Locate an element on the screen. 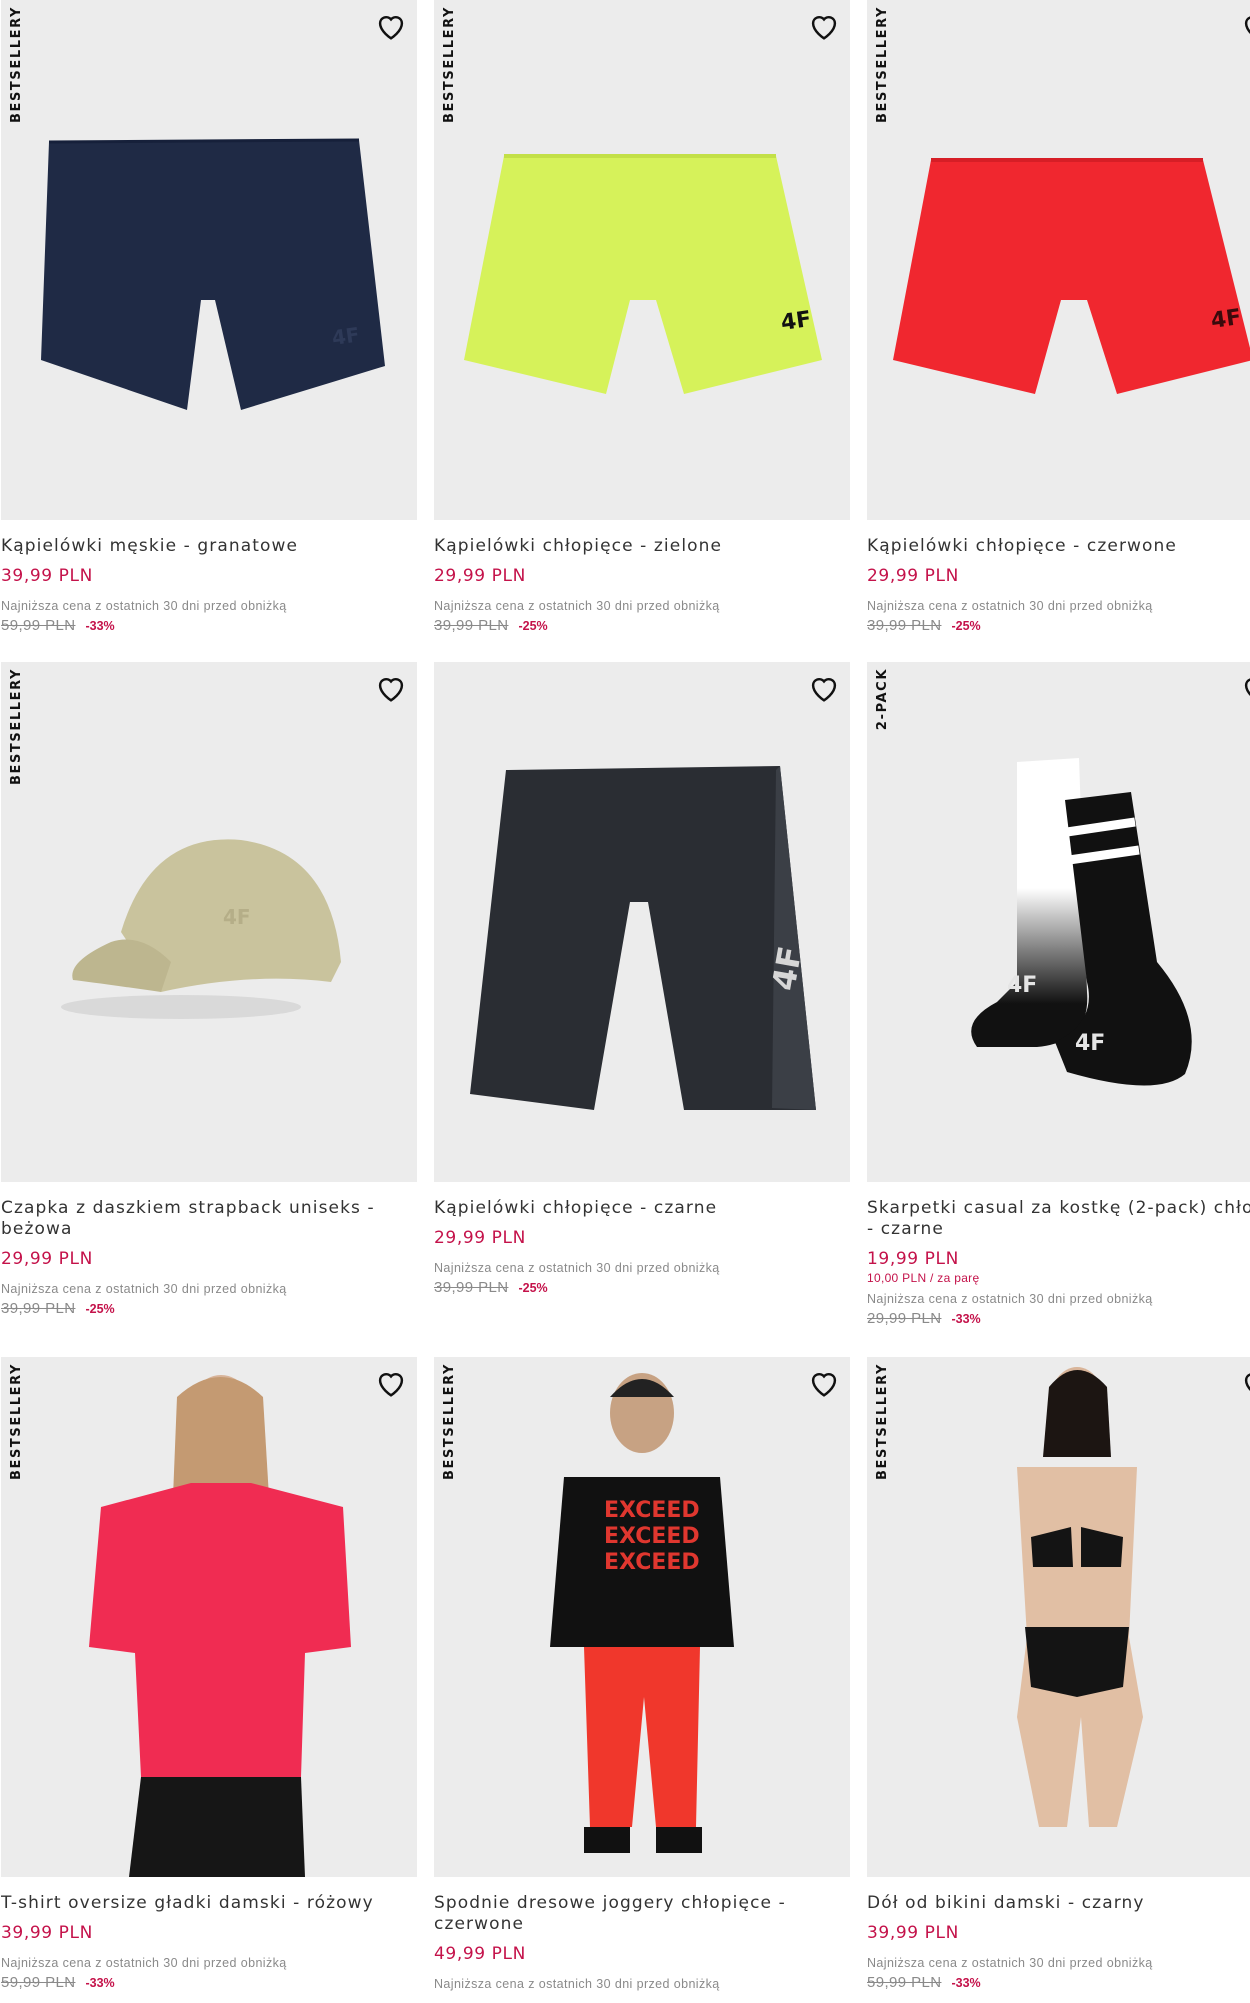 The width and height of the screenshot is (1250, 2003). product-image: 4F is located at coordinates (642, 922).